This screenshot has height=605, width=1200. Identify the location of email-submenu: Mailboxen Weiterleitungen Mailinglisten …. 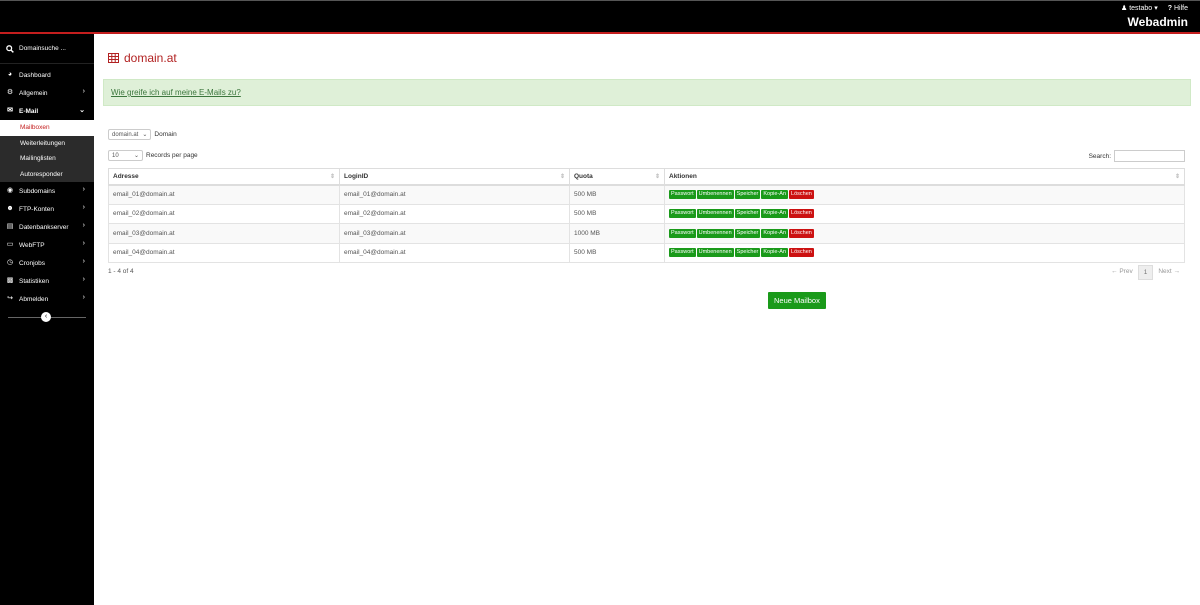
(47, 151).